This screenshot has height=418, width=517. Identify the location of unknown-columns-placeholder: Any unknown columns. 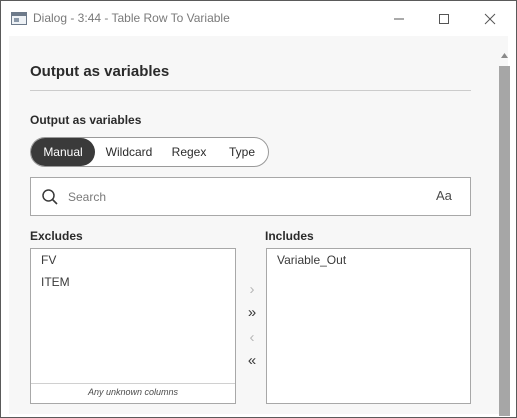
(133, 392).